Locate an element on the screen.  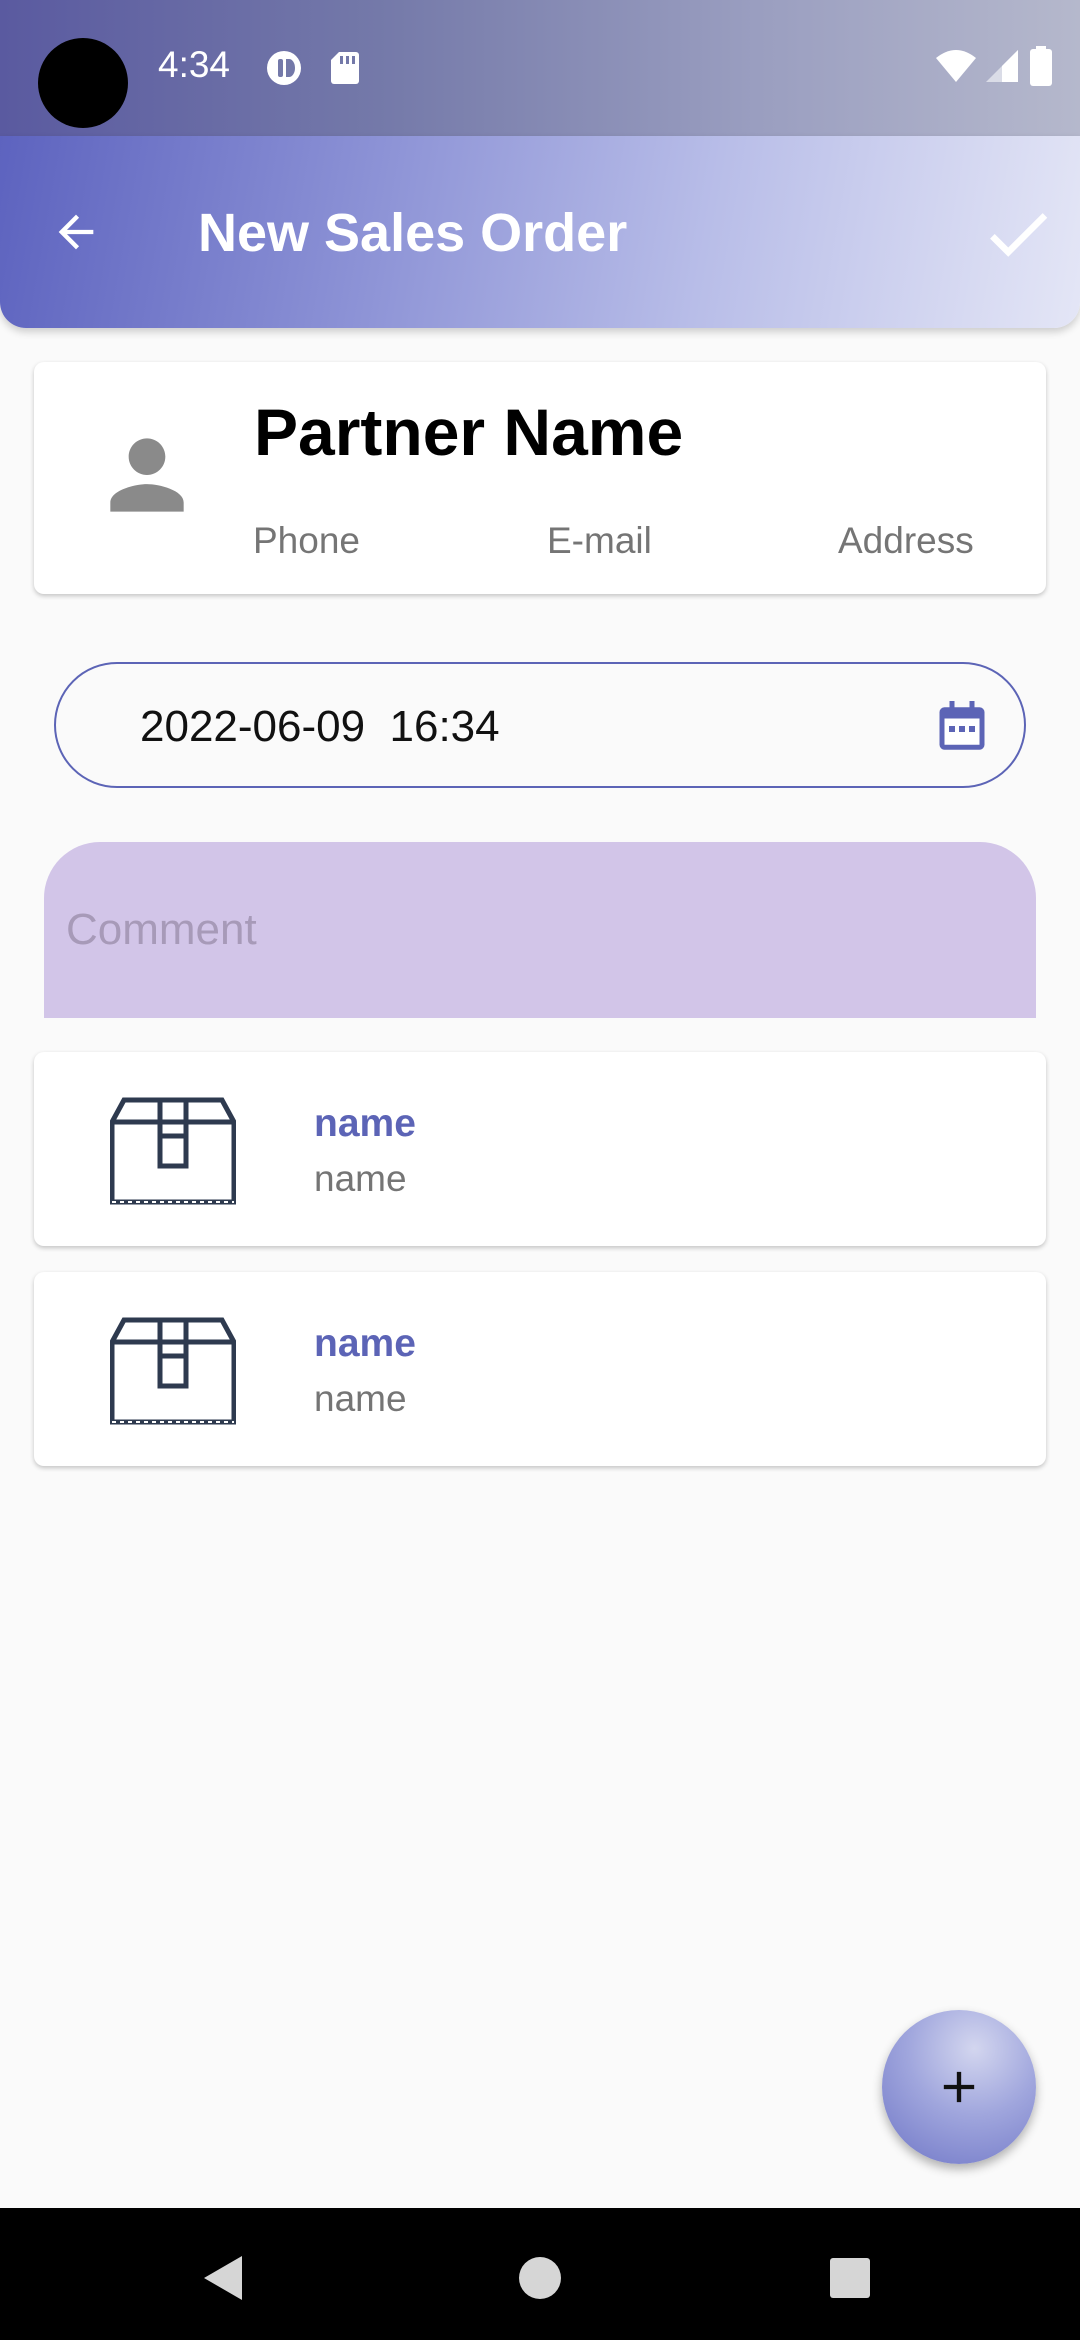
app-bar: New Sales Order is located at coordinates (540, 232).